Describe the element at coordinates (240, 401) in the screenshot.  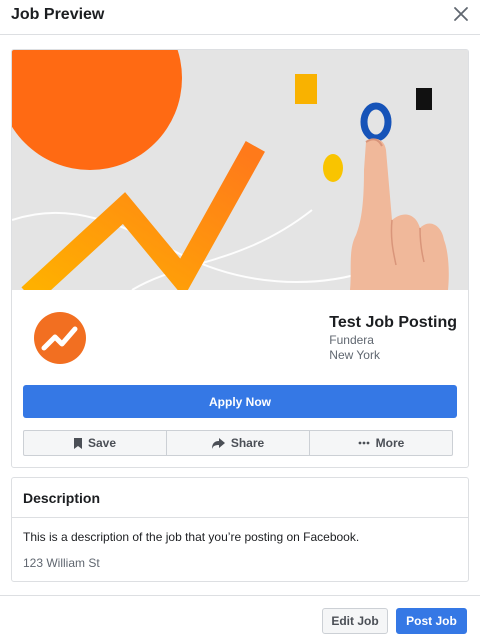
I see `apply-now-button: Apply Now` at that location.